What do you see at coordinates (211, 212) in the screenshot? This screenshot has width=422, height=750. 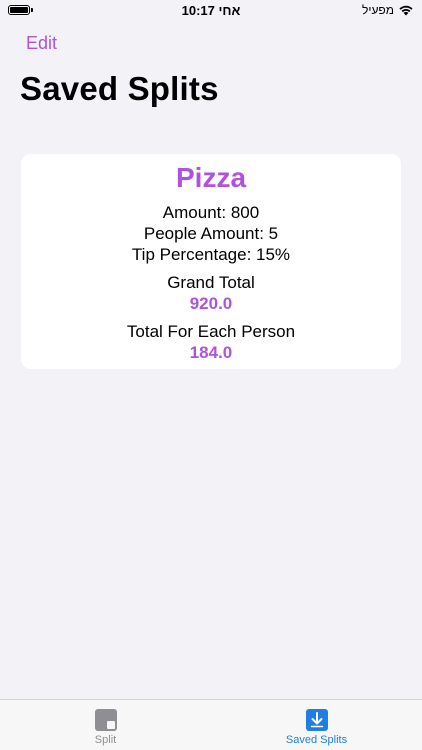 I see `amount-text: Amount: 800` at bounding box center [211, 212].